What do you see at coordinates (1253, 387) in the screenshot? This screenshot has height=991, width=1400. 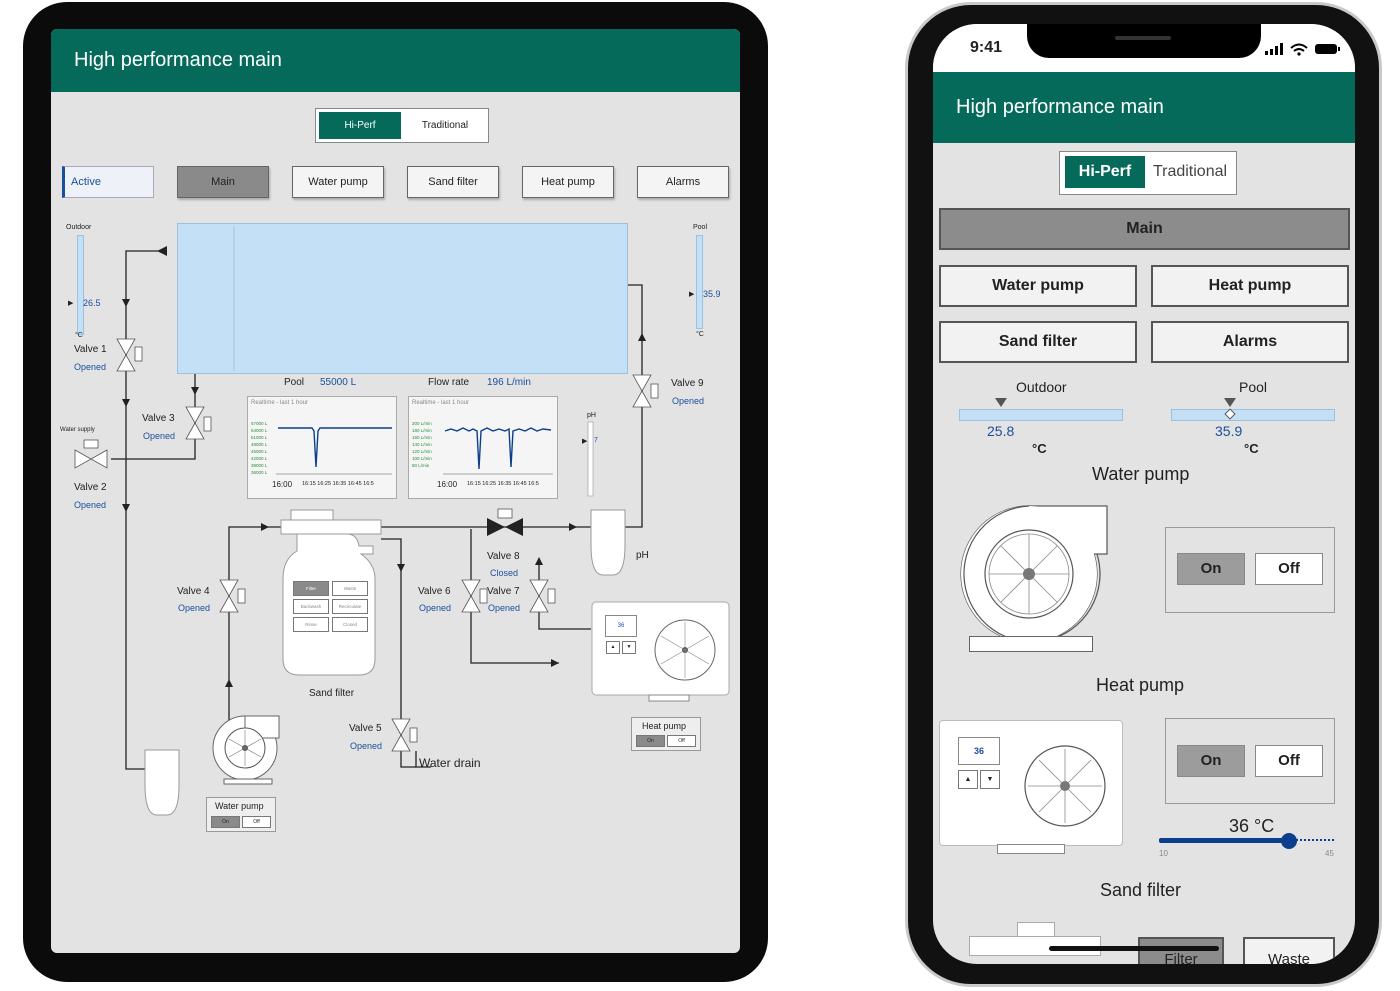 I see `phone-pool-label: Pool` at bounding box center [1253, 387].